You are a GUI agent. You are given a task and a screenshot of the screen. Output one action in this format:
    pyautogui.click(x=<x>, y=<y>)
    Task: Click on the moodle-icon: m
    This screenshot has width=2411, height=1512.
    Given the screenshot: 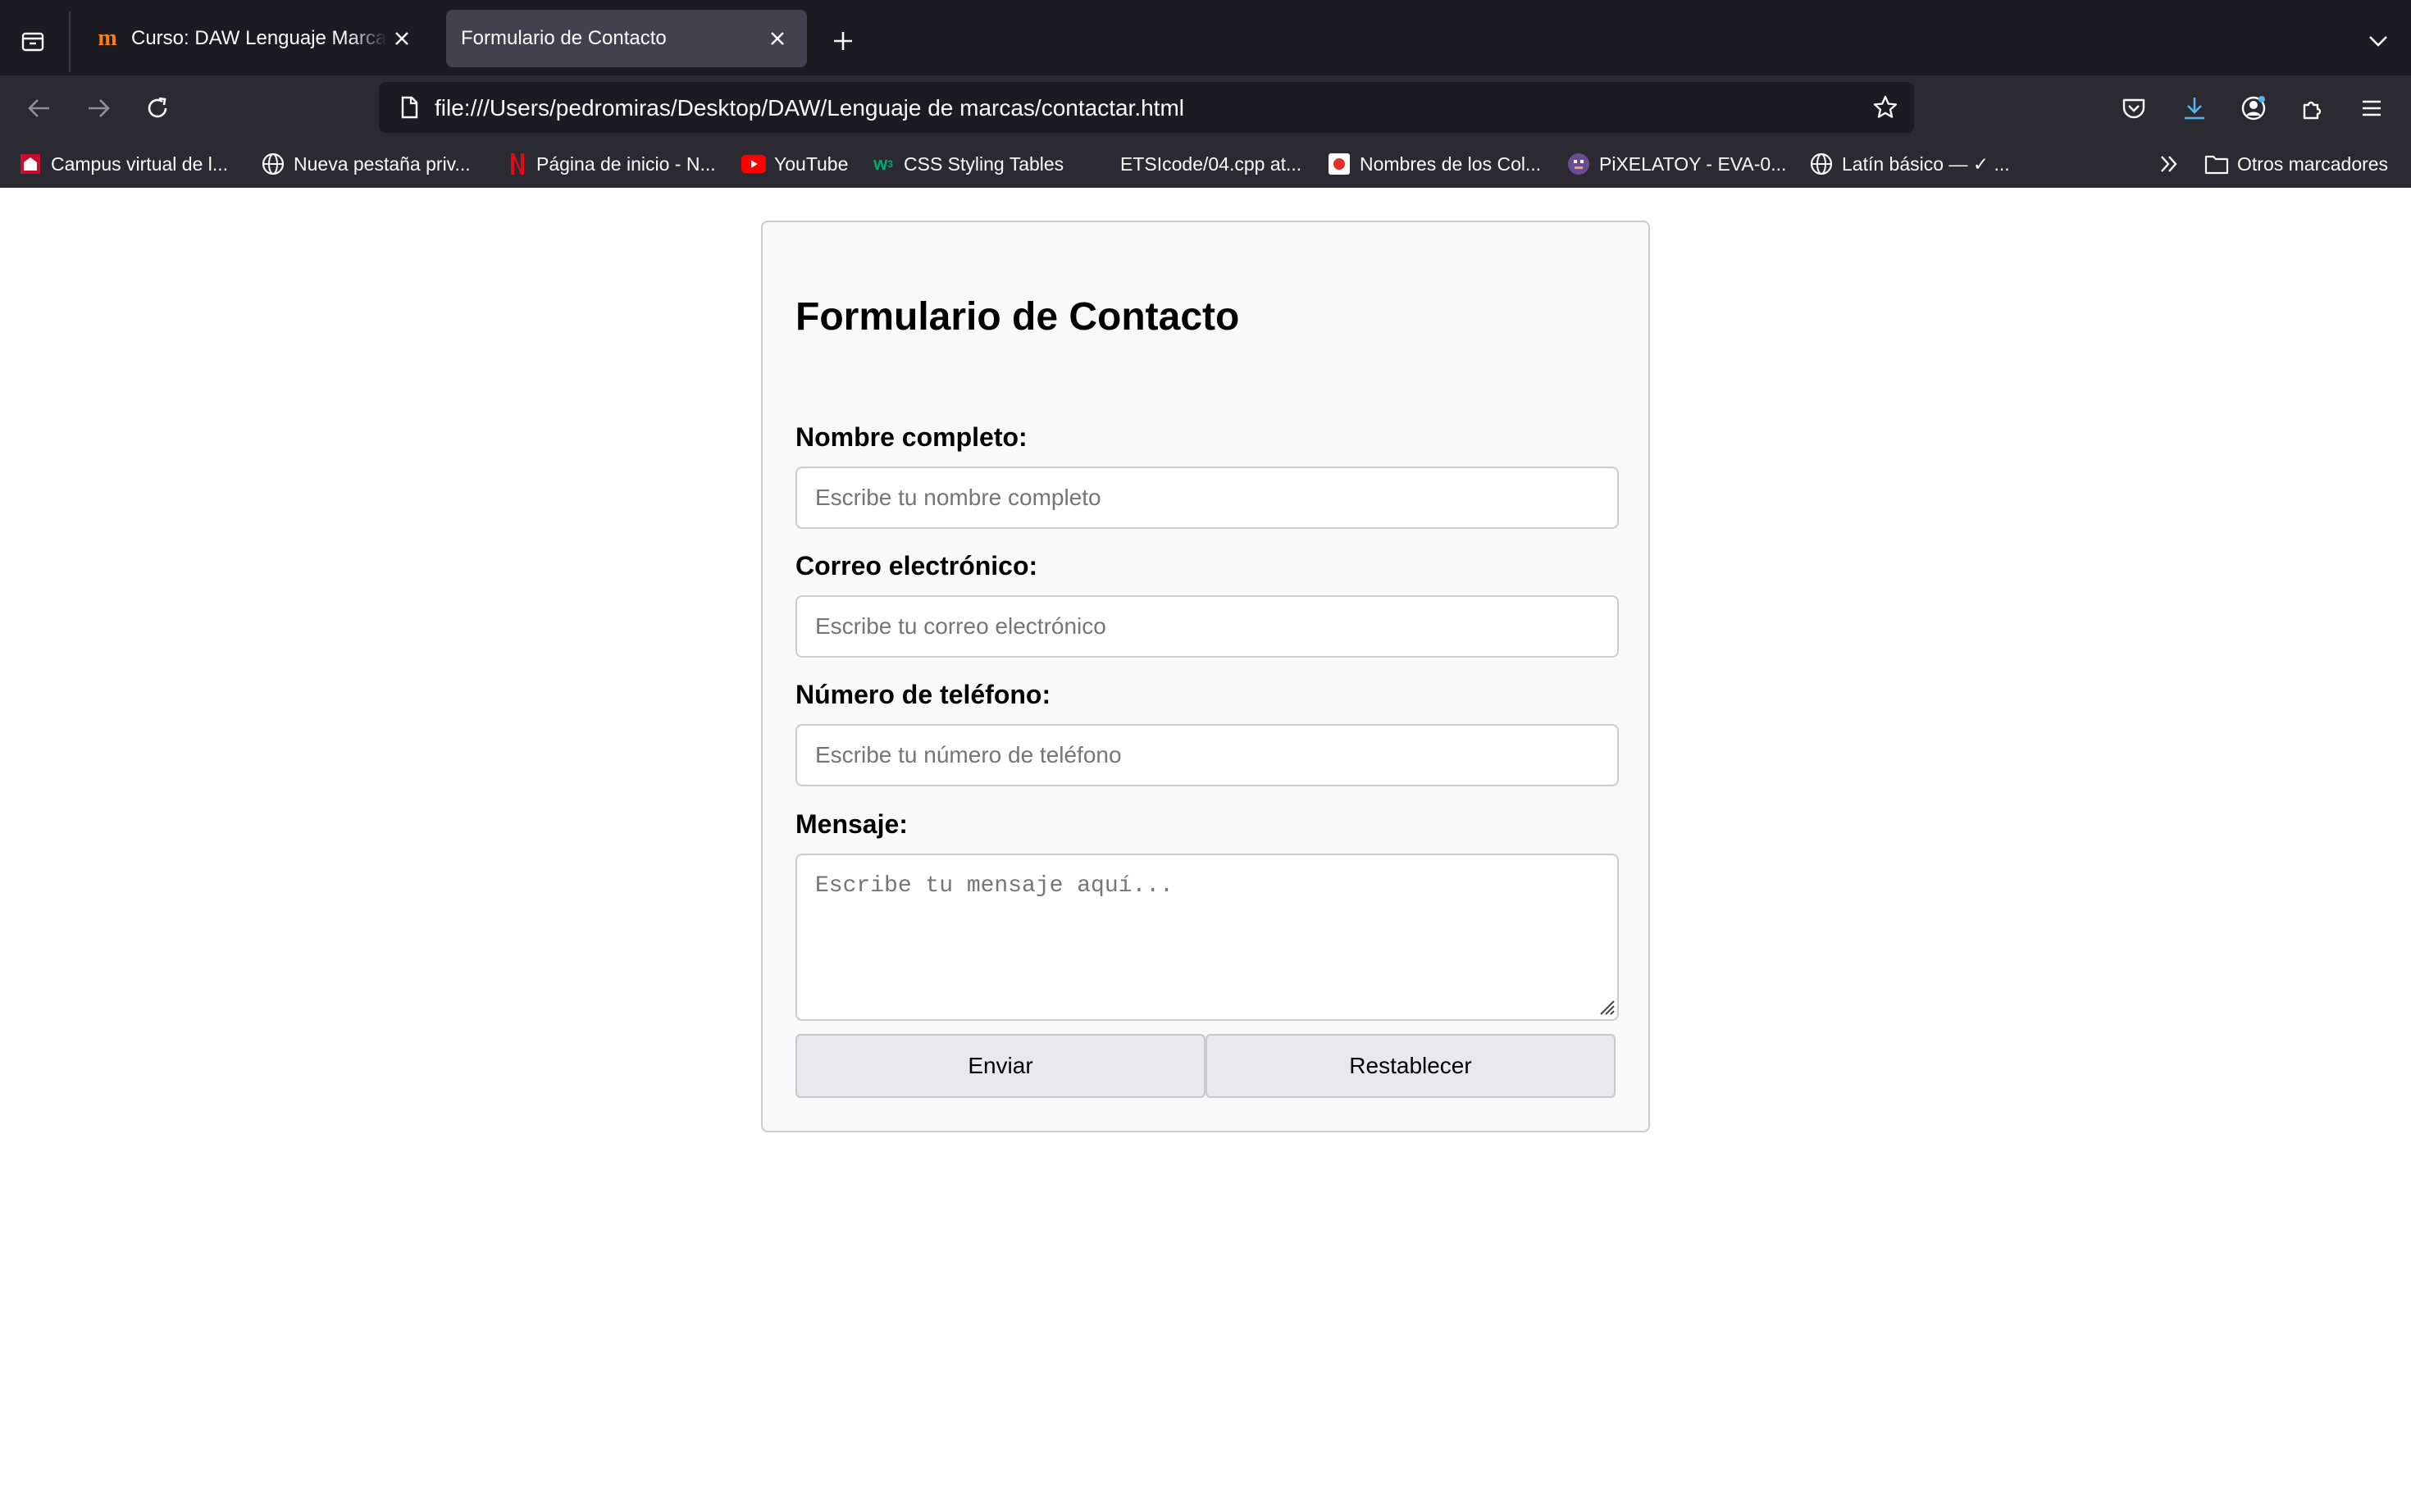 What is the action you would take?
    pyautogui.click(x=107, y=38)
    